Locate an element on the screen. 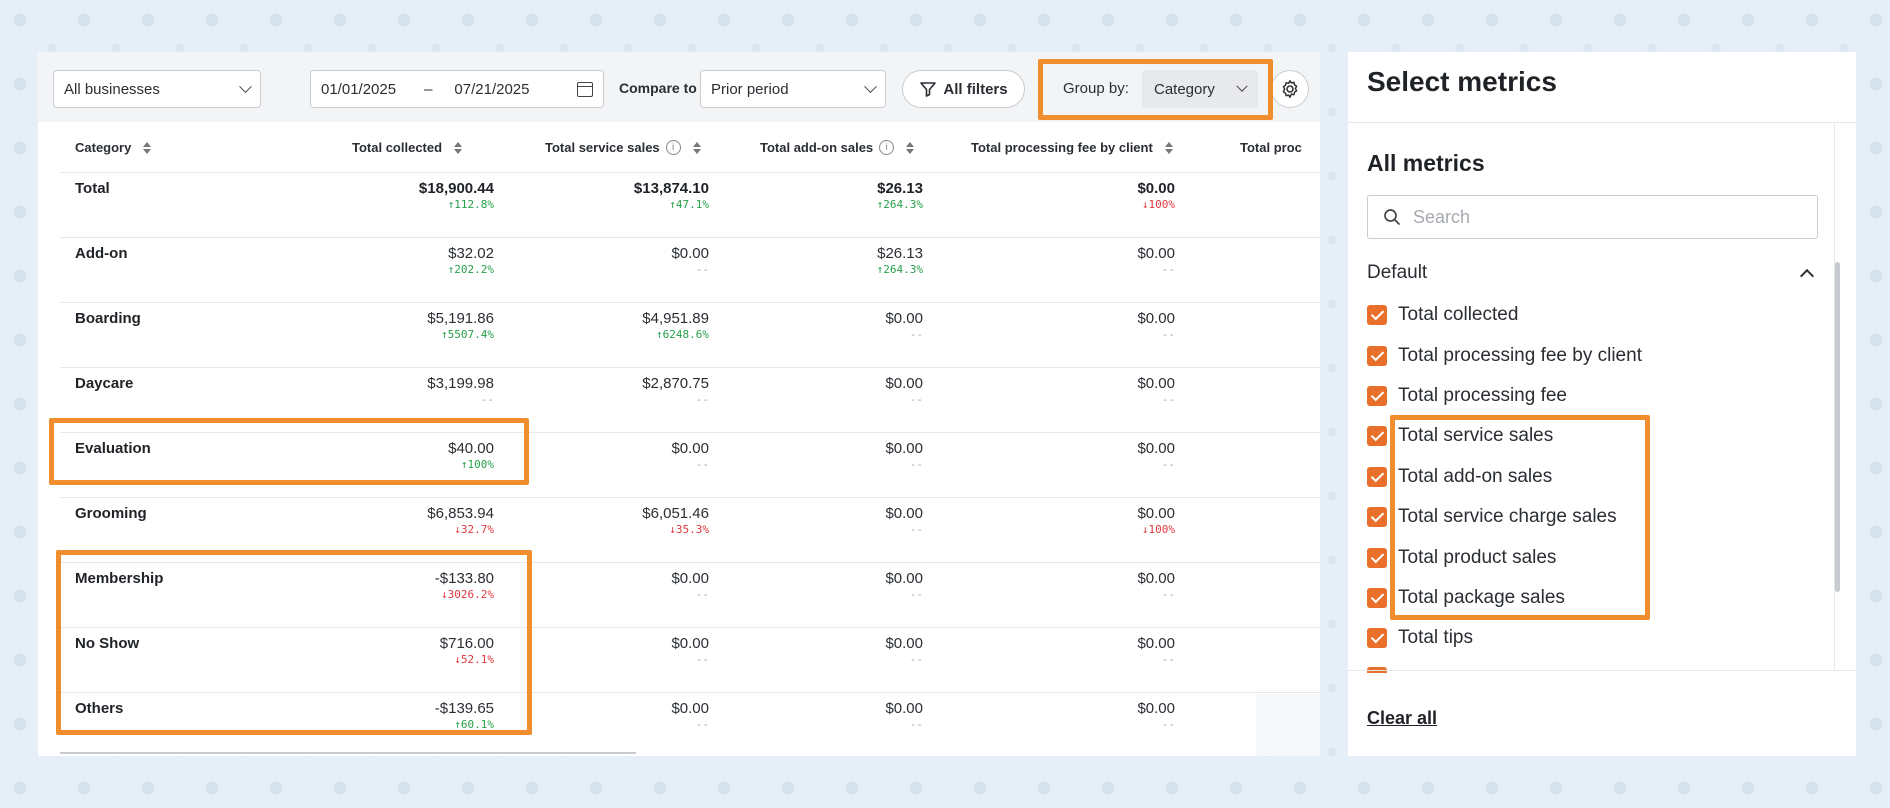 The height and width of the screenshot is (808, 1890). metric-option: Total service charge sales is located at coordinates (1504, 517).